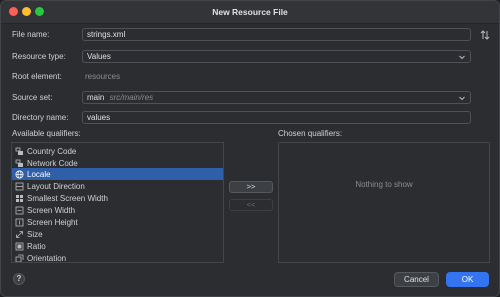 Image resolution: width=500 pixels, height=297 pixels. Describe the element at coordinates (52, 222) in the screenshot. I see `qualifier-label: Screen Height` at that location.